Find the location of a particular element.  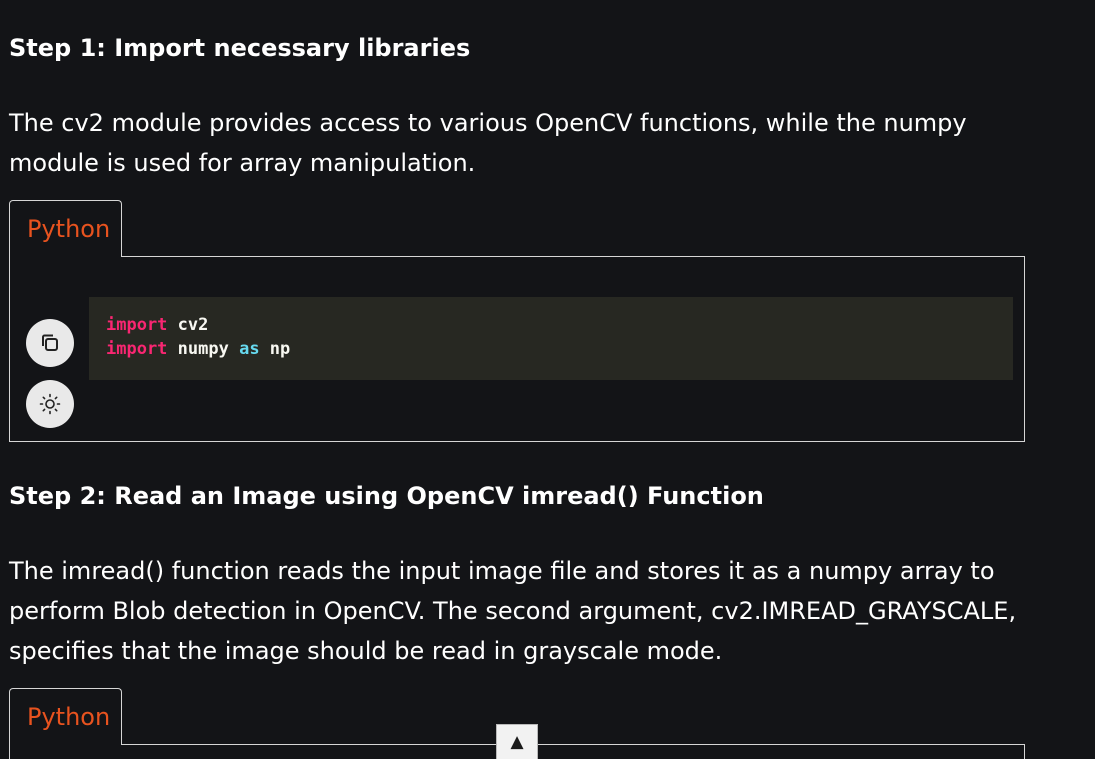

code-tab-python-2: Python is located at coordinates (65, 716).